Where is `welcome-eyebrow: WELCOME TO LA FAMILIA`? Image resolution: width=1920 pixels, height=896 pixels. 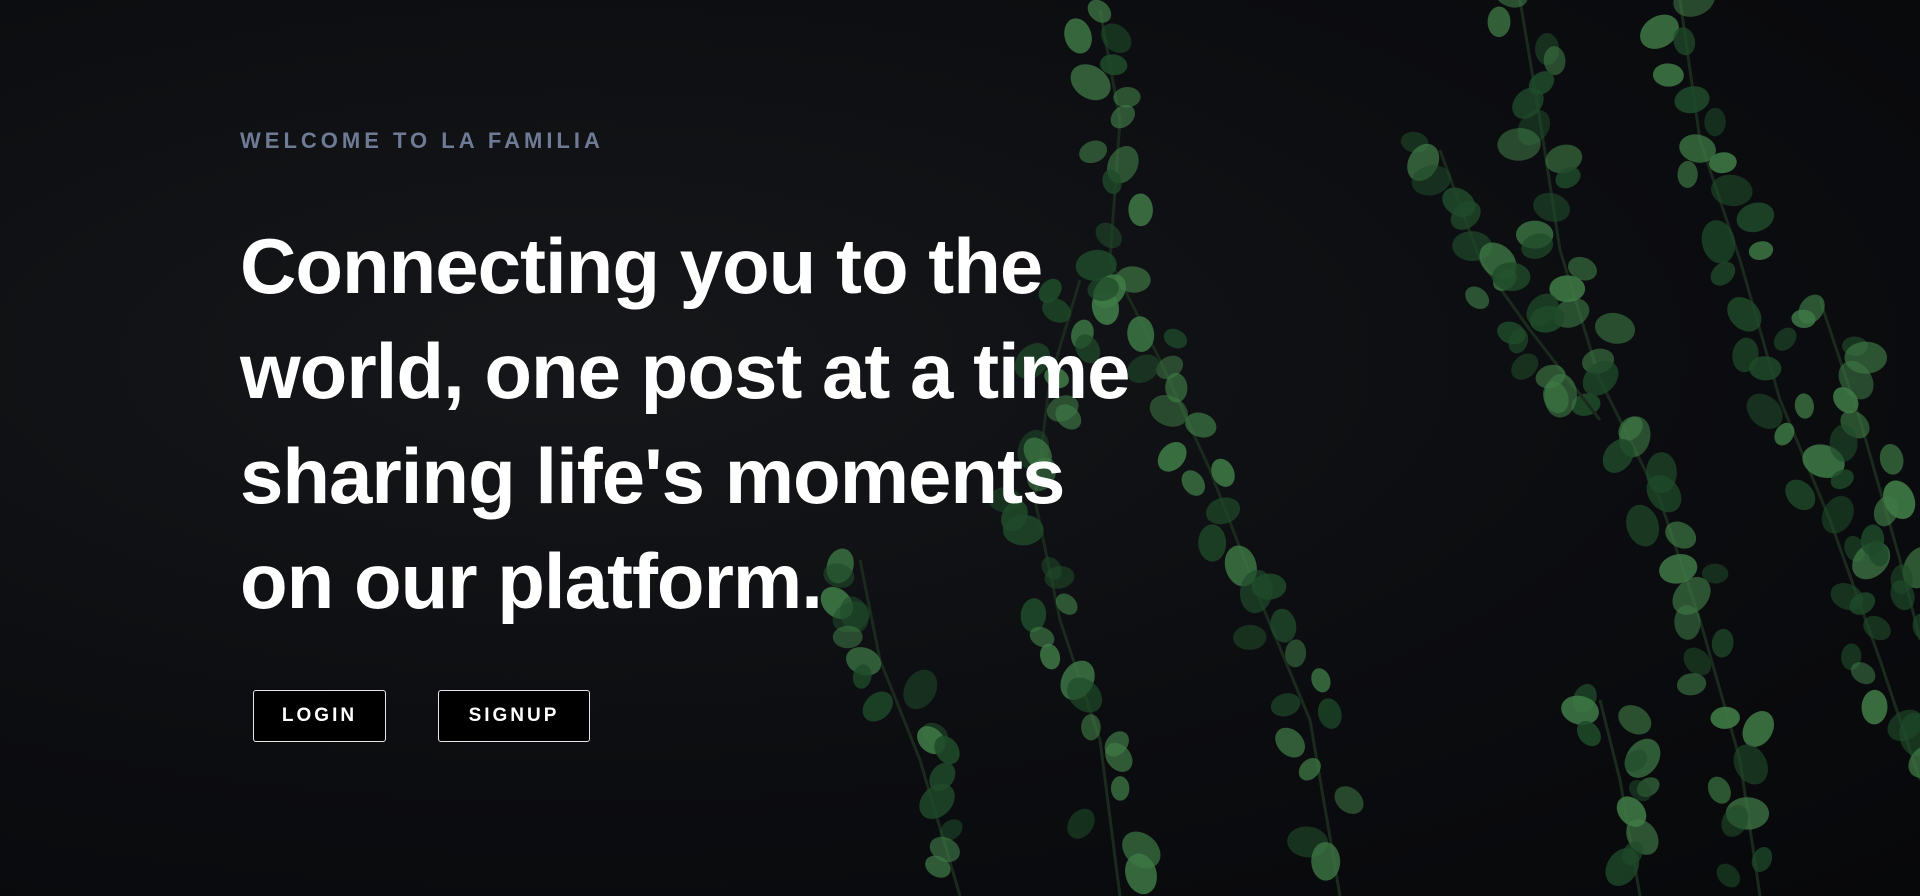
welcome-eyebrow: WELCOME TO LA FAMILIA is located at coordinates (422, 140).